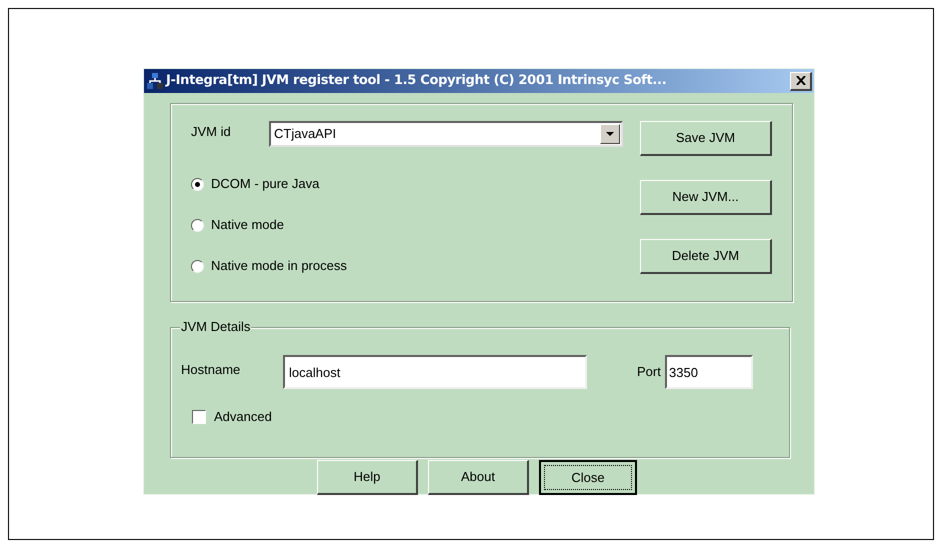  Describe the element at coordinates (279, 266) in the screenshot. I see `radio-label: Native mode in process` at that location.